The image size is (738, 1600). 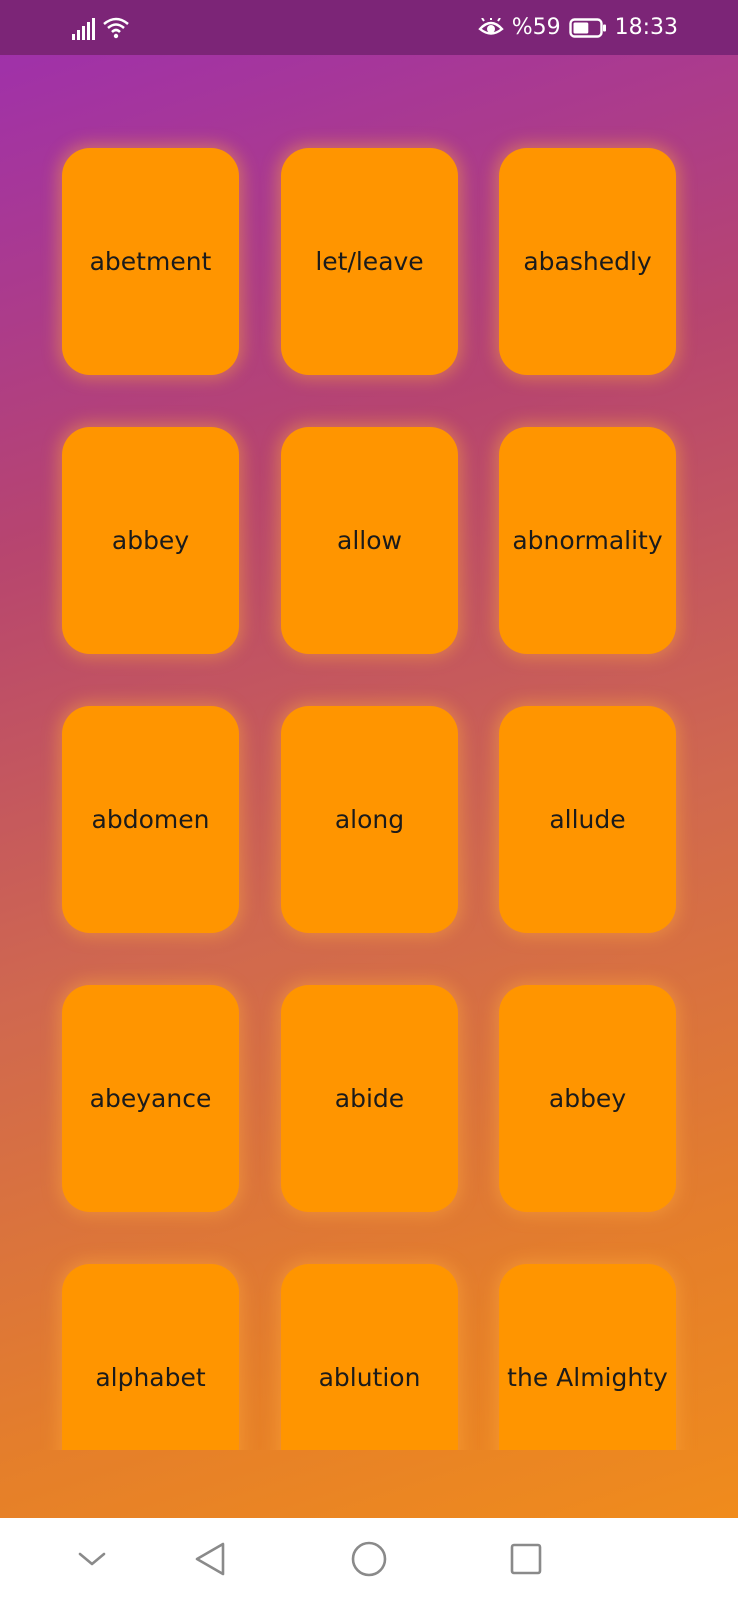 What do you see at coordinates (646, 27) in the screenshot?
I see `clock-time: 18:33` at bounding box center [646, 27].